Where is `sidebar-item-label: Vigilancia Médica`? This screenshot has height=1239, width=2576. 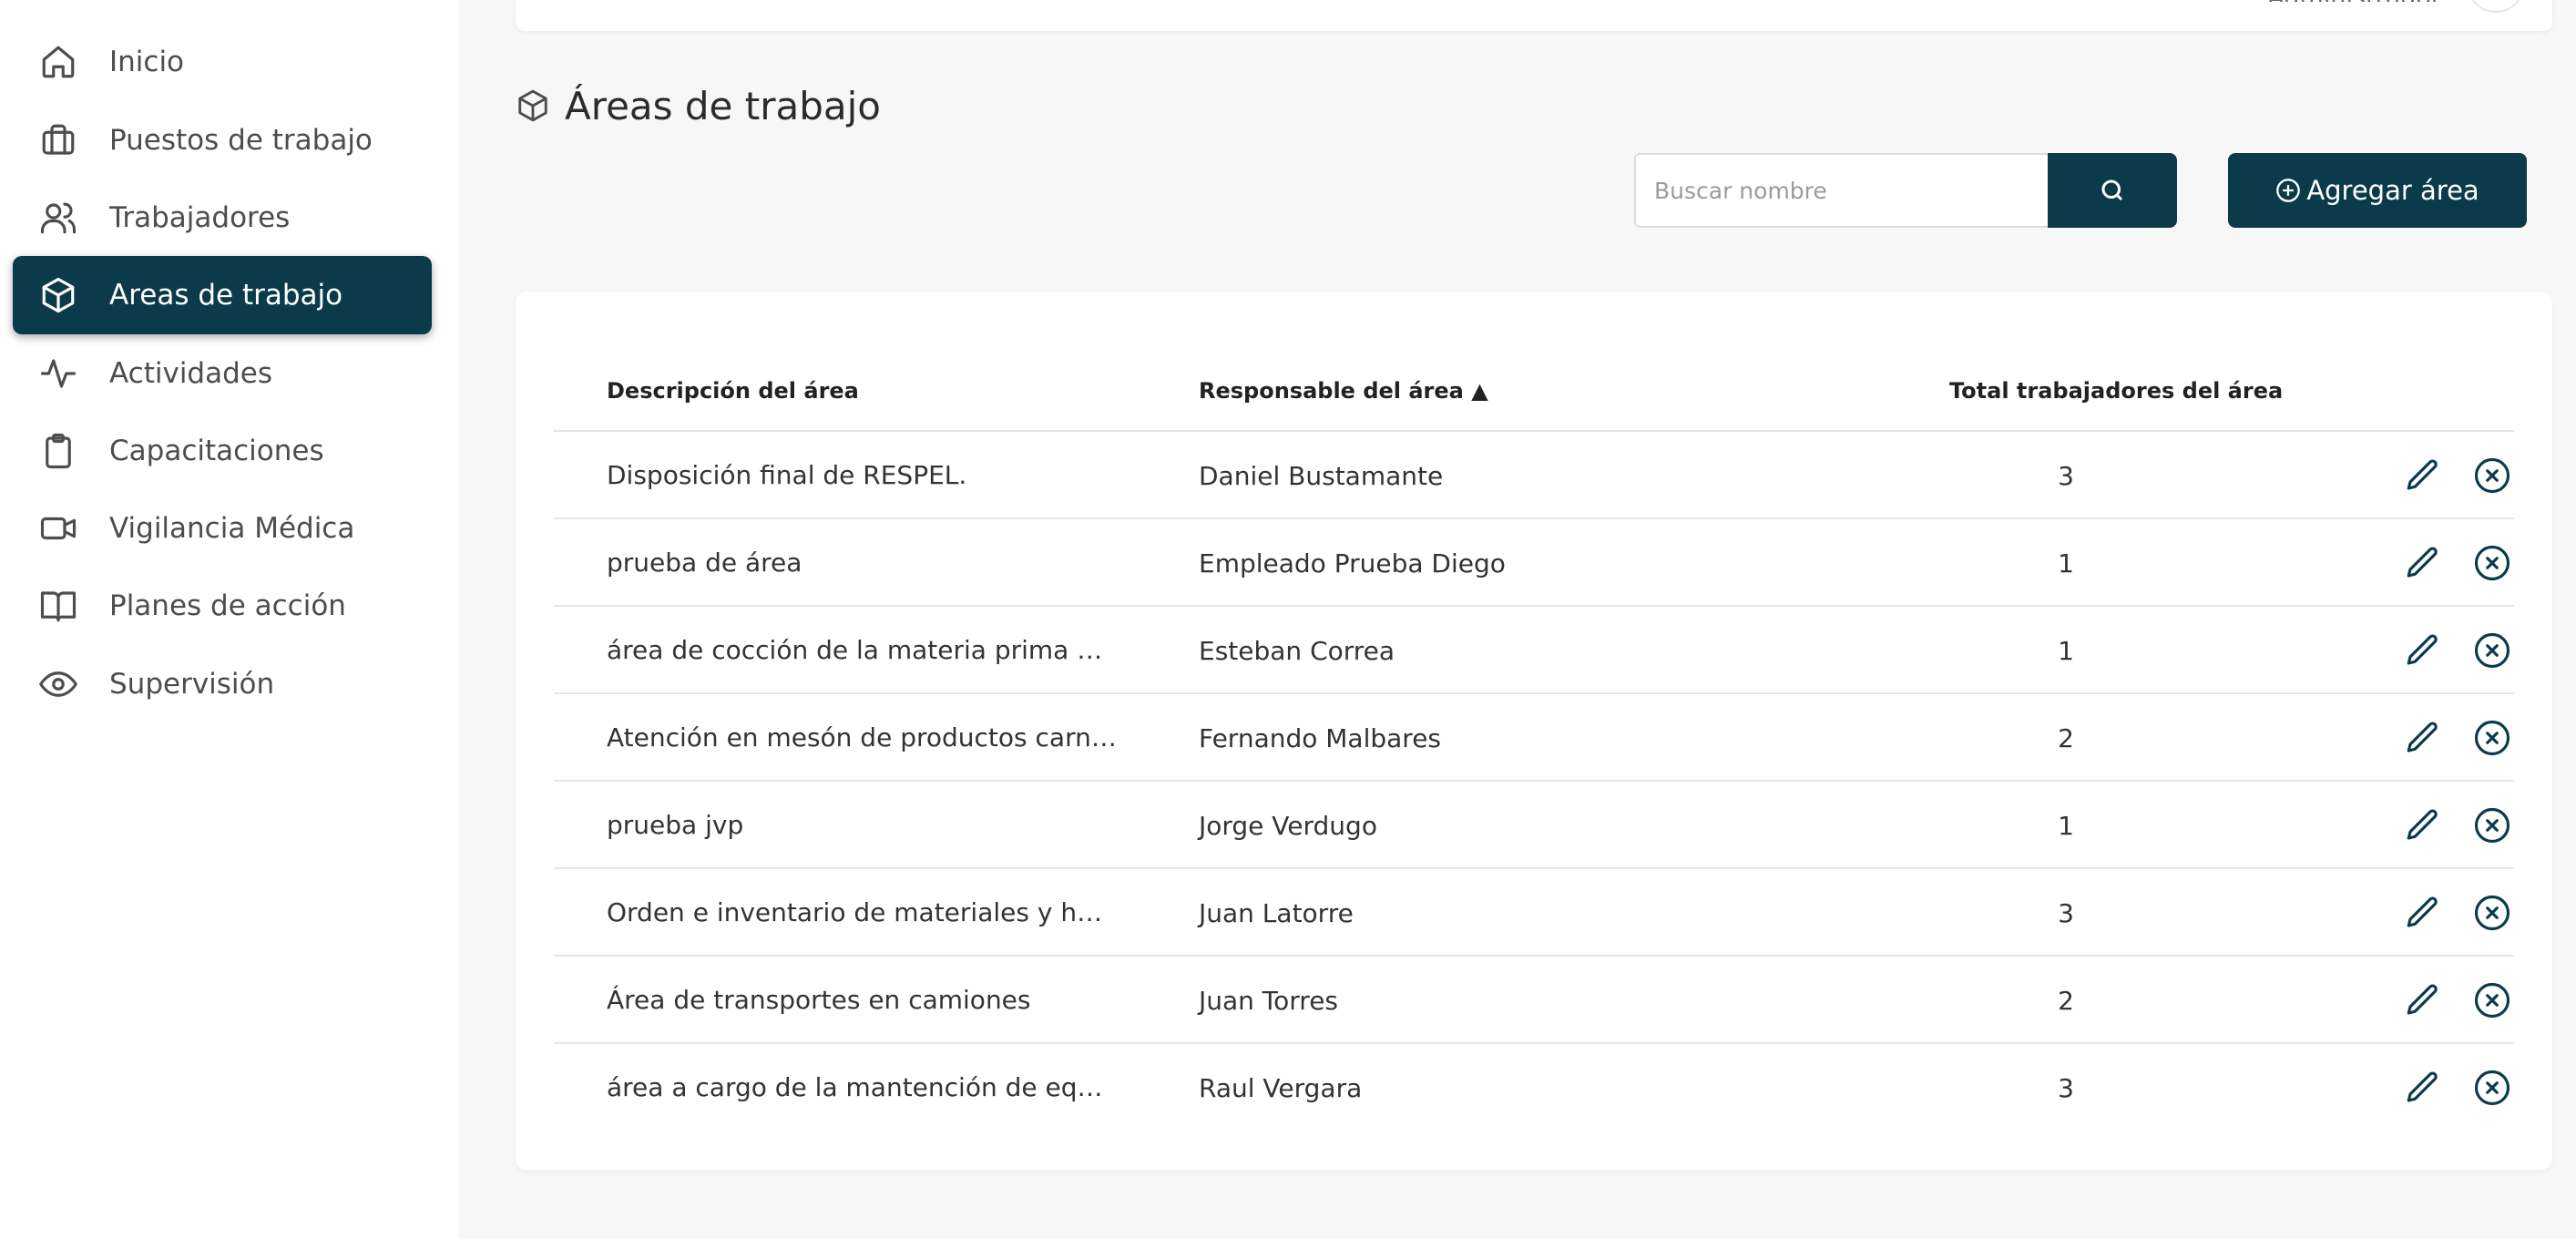
sidebar-item-label: Vigilancia Médica is located at coordinates (232, 528).